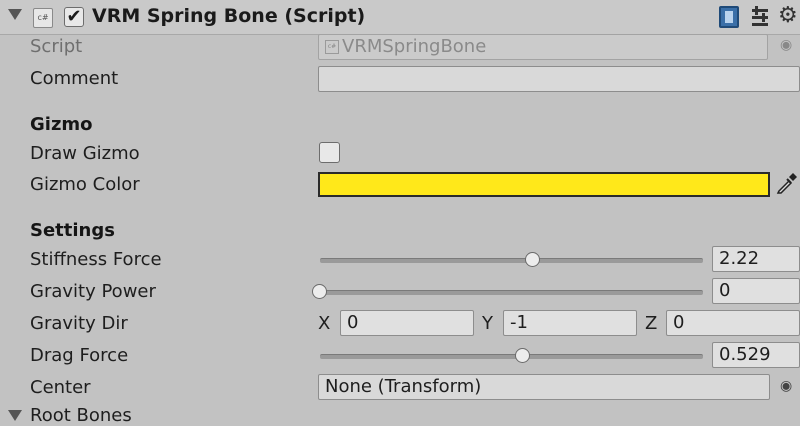  What do you see at coordinates (487, 323) in the screenshot?
I see `gravity-dir-y-label: Y` at bounding box center [487, 323].